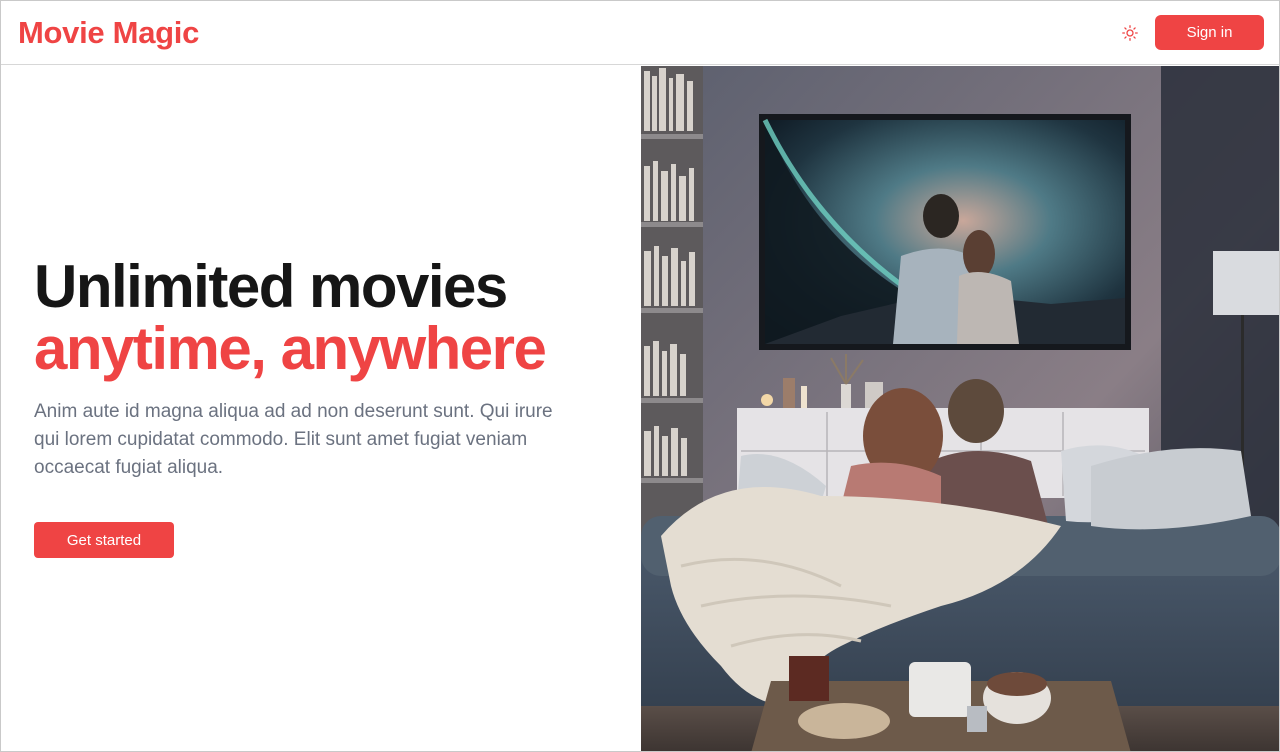 The image size is (1280, 752). Describe the element at coordinates (1209, 32) in the screenshot. I see `sign-in-button: Sign in` at that location.